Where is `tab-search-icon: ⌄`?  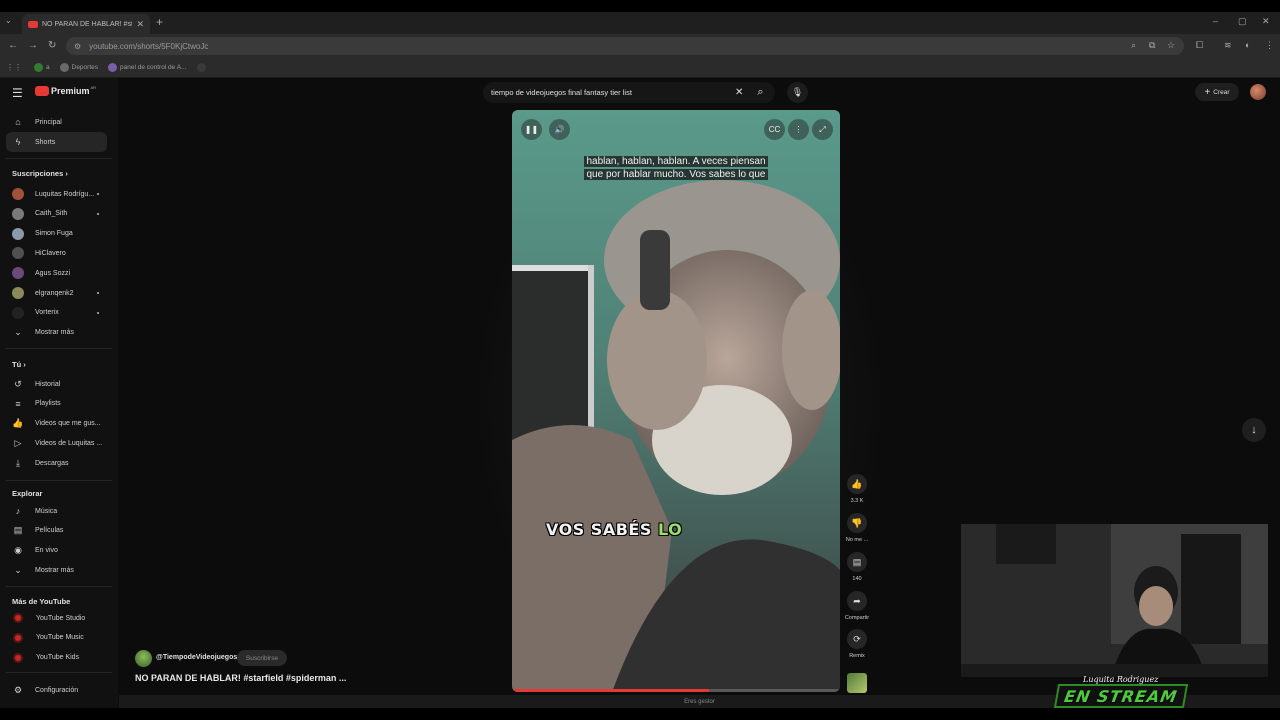 tab-search-icon: ⌄ is located at coordinates (8, 20).